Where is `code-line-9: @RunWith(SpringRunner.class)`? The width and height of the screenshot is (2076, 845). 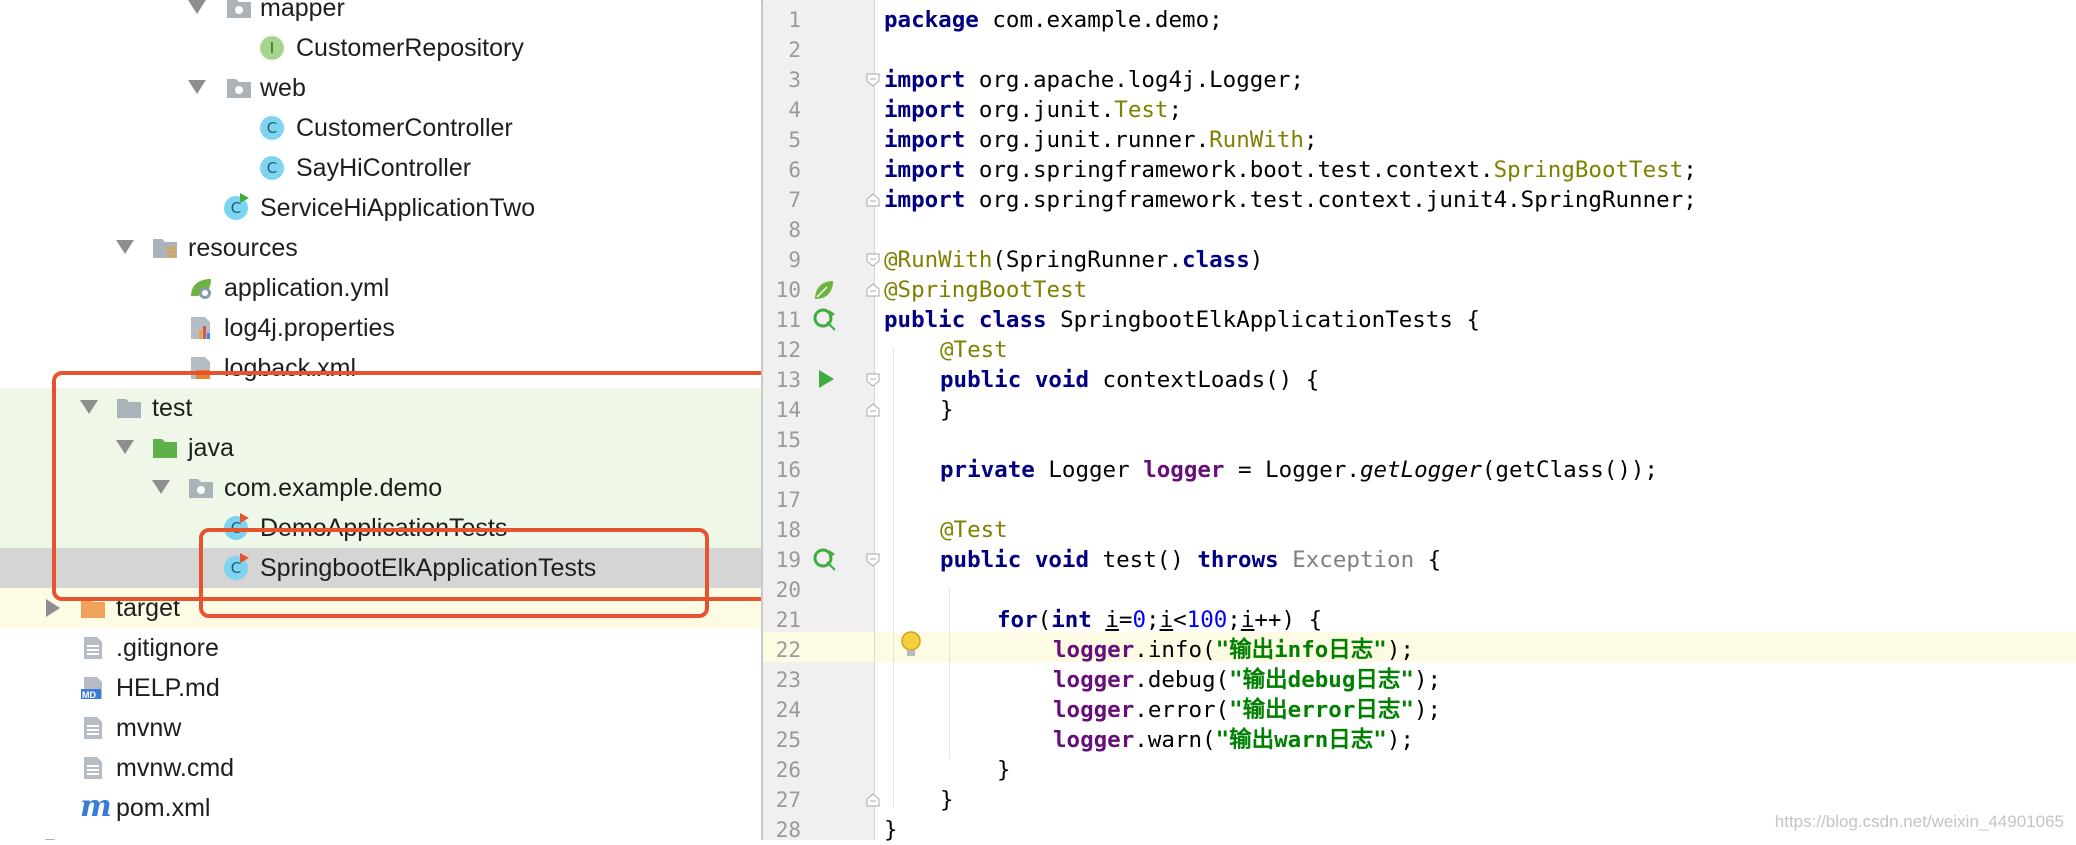 code-line-9: @RunWith(SpringRunner.class) is located at coordinates (1073, 260).